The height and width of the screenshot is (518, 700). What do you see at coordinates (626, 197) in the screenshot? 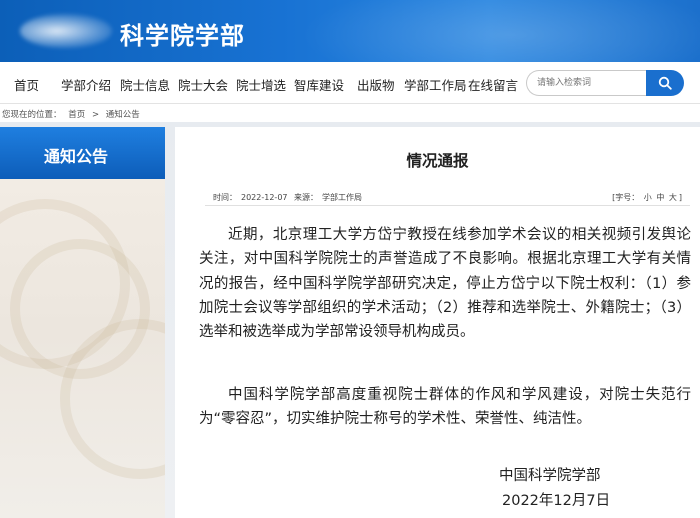
I see `font-size-label: [字号：` at bounding box center [626, 197].